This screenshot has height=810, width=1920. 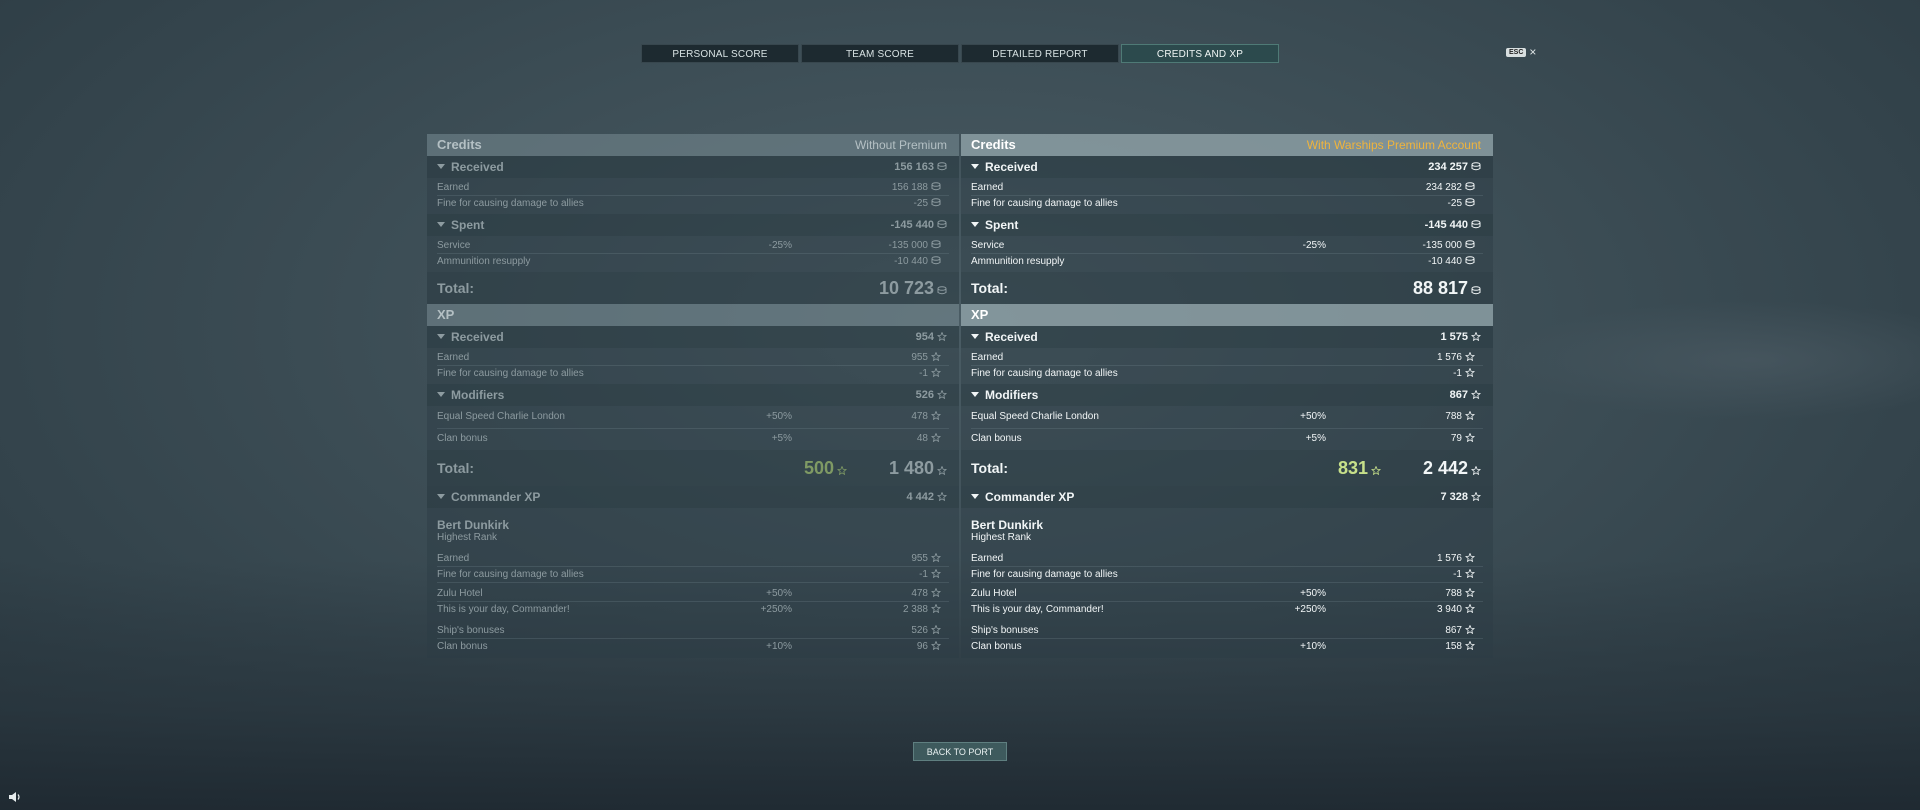 I want to click on credits-received-header: Received 234 257, so click(x=1227, y=167).